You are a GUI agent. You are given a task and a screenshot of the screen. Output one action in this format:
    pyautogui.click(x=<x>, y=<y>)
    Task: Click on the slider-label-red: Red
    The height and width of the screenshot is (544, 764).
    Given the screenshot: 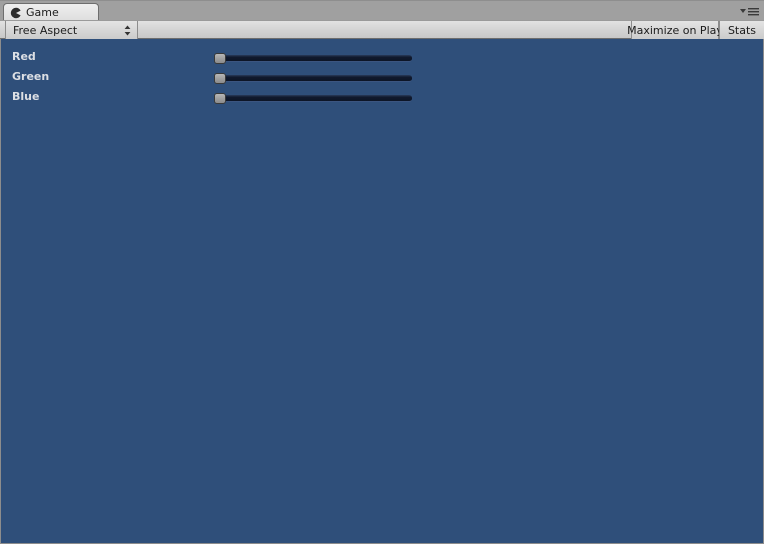 What is the action you would take?
    pyautogui.click(x=24, y=56)
    